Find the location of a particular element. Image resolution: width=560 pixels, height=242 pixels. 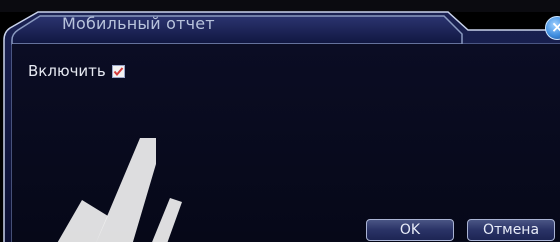

enable-checkbox is located at coordinates (118, 71).